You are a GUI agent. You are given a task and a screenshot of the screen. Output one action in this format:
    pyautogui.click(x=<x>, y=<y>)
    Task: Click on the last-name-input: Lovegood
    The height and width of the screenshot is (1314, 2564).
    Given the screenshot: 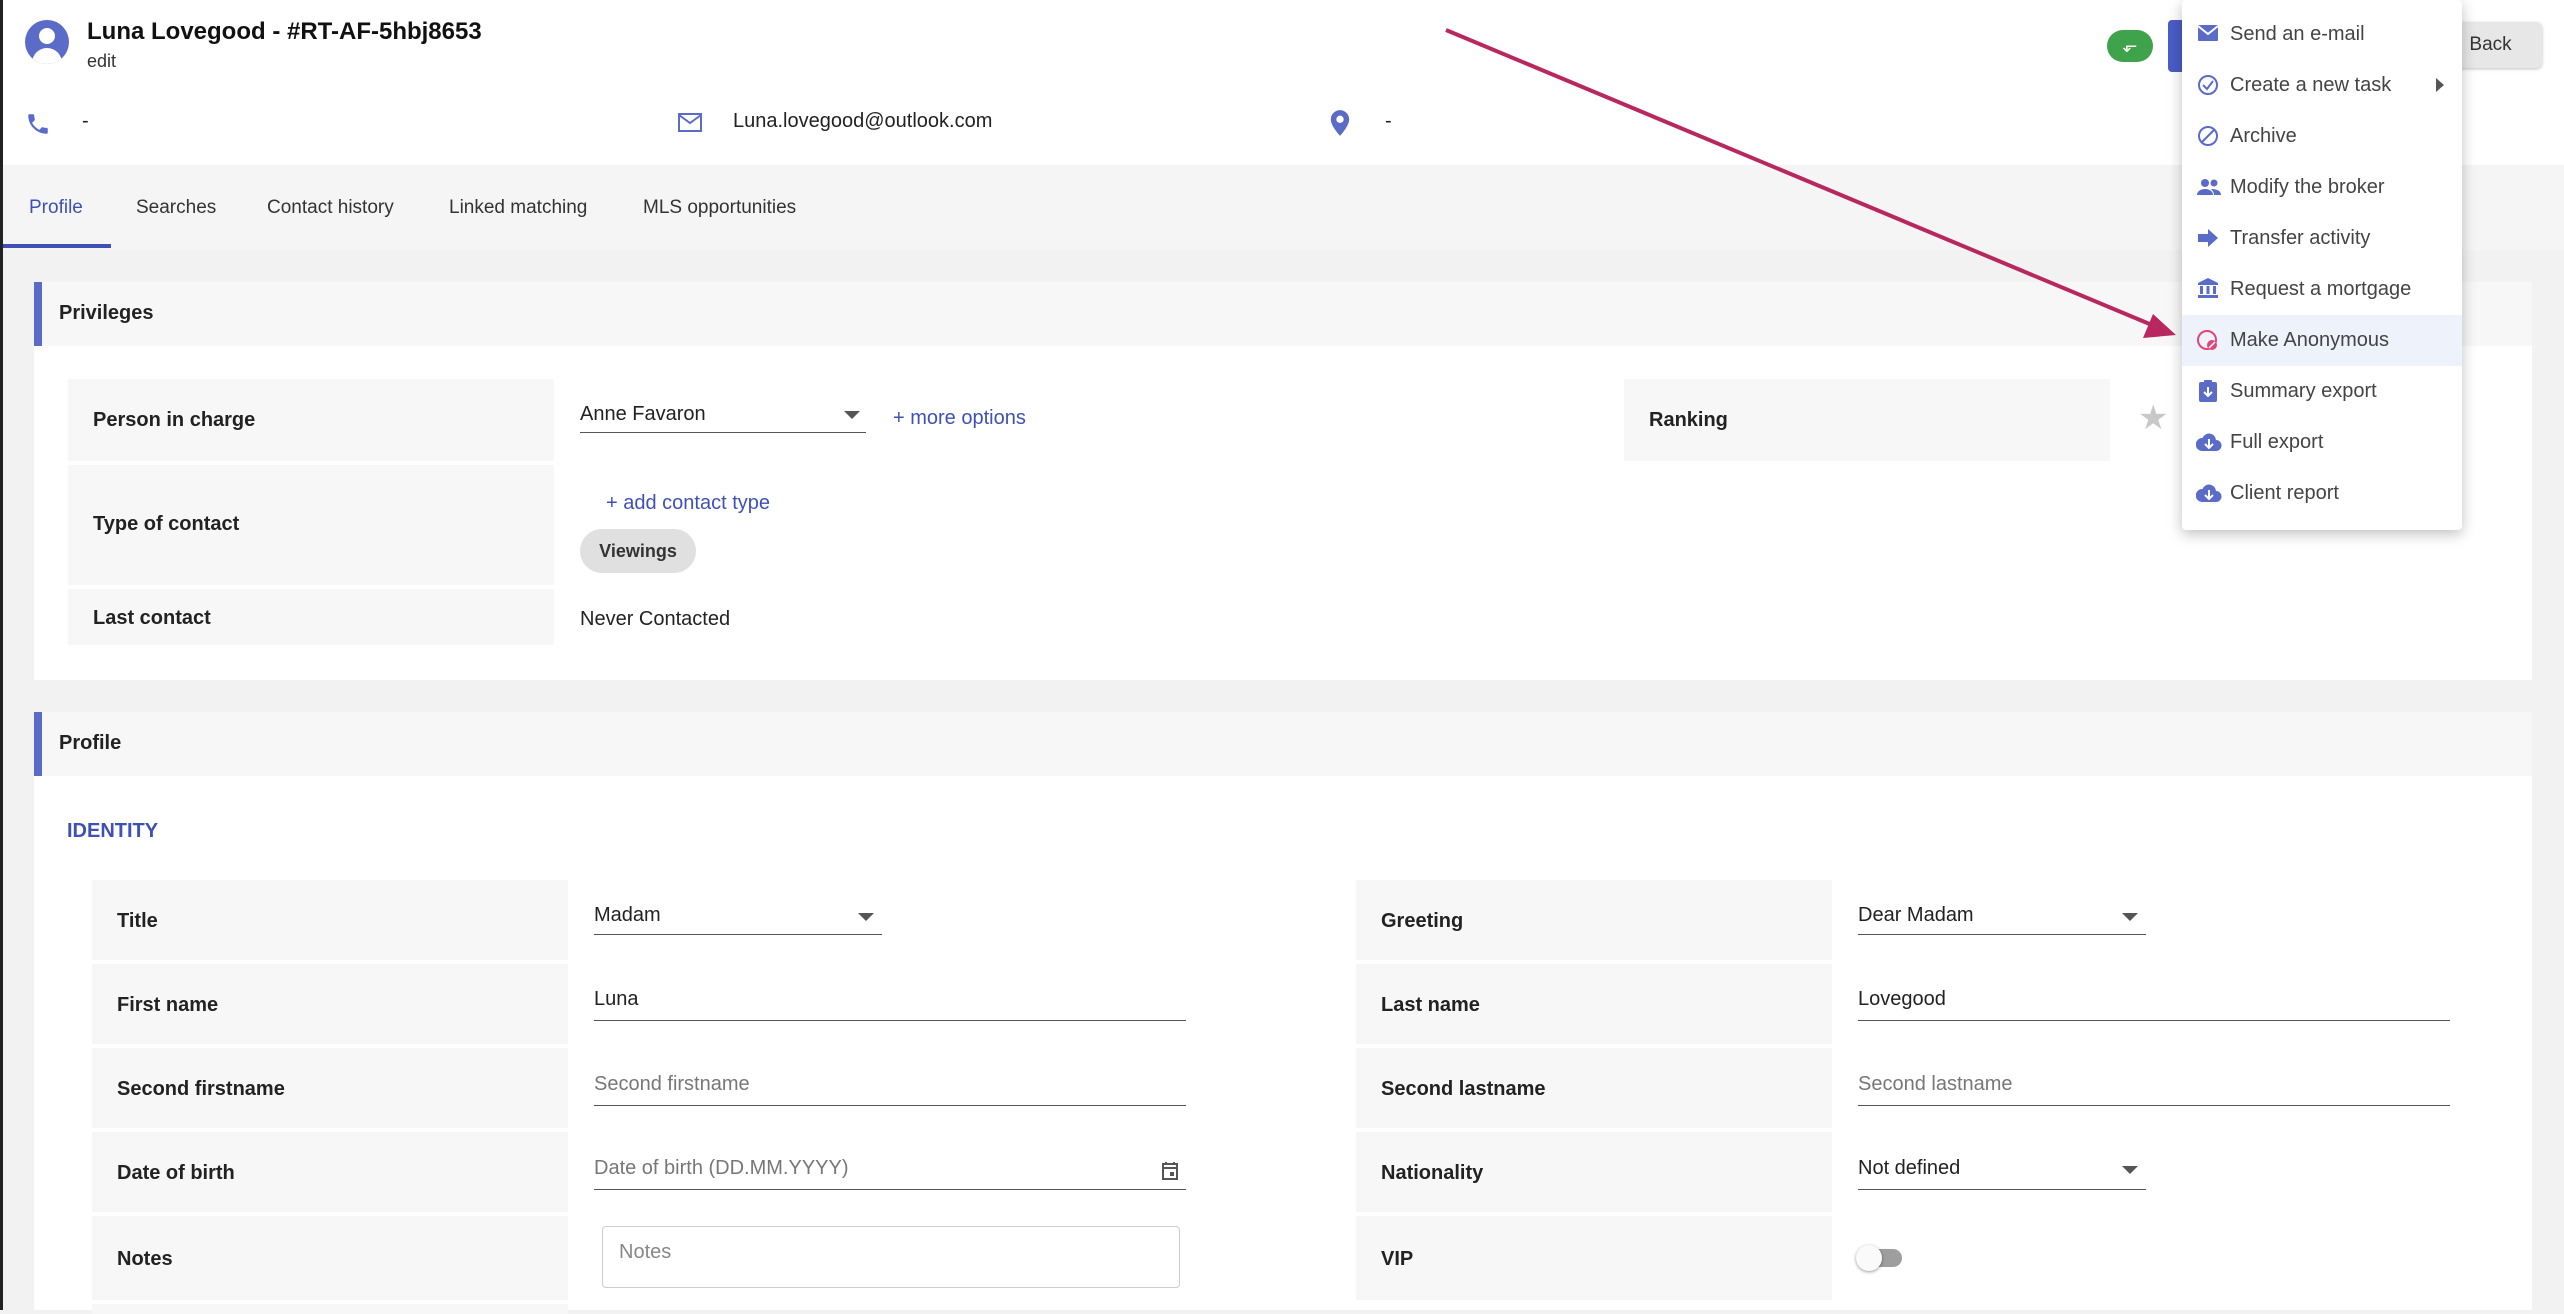 What is the action you would take?
    pyautogui.click(x=1902, y=999)
    